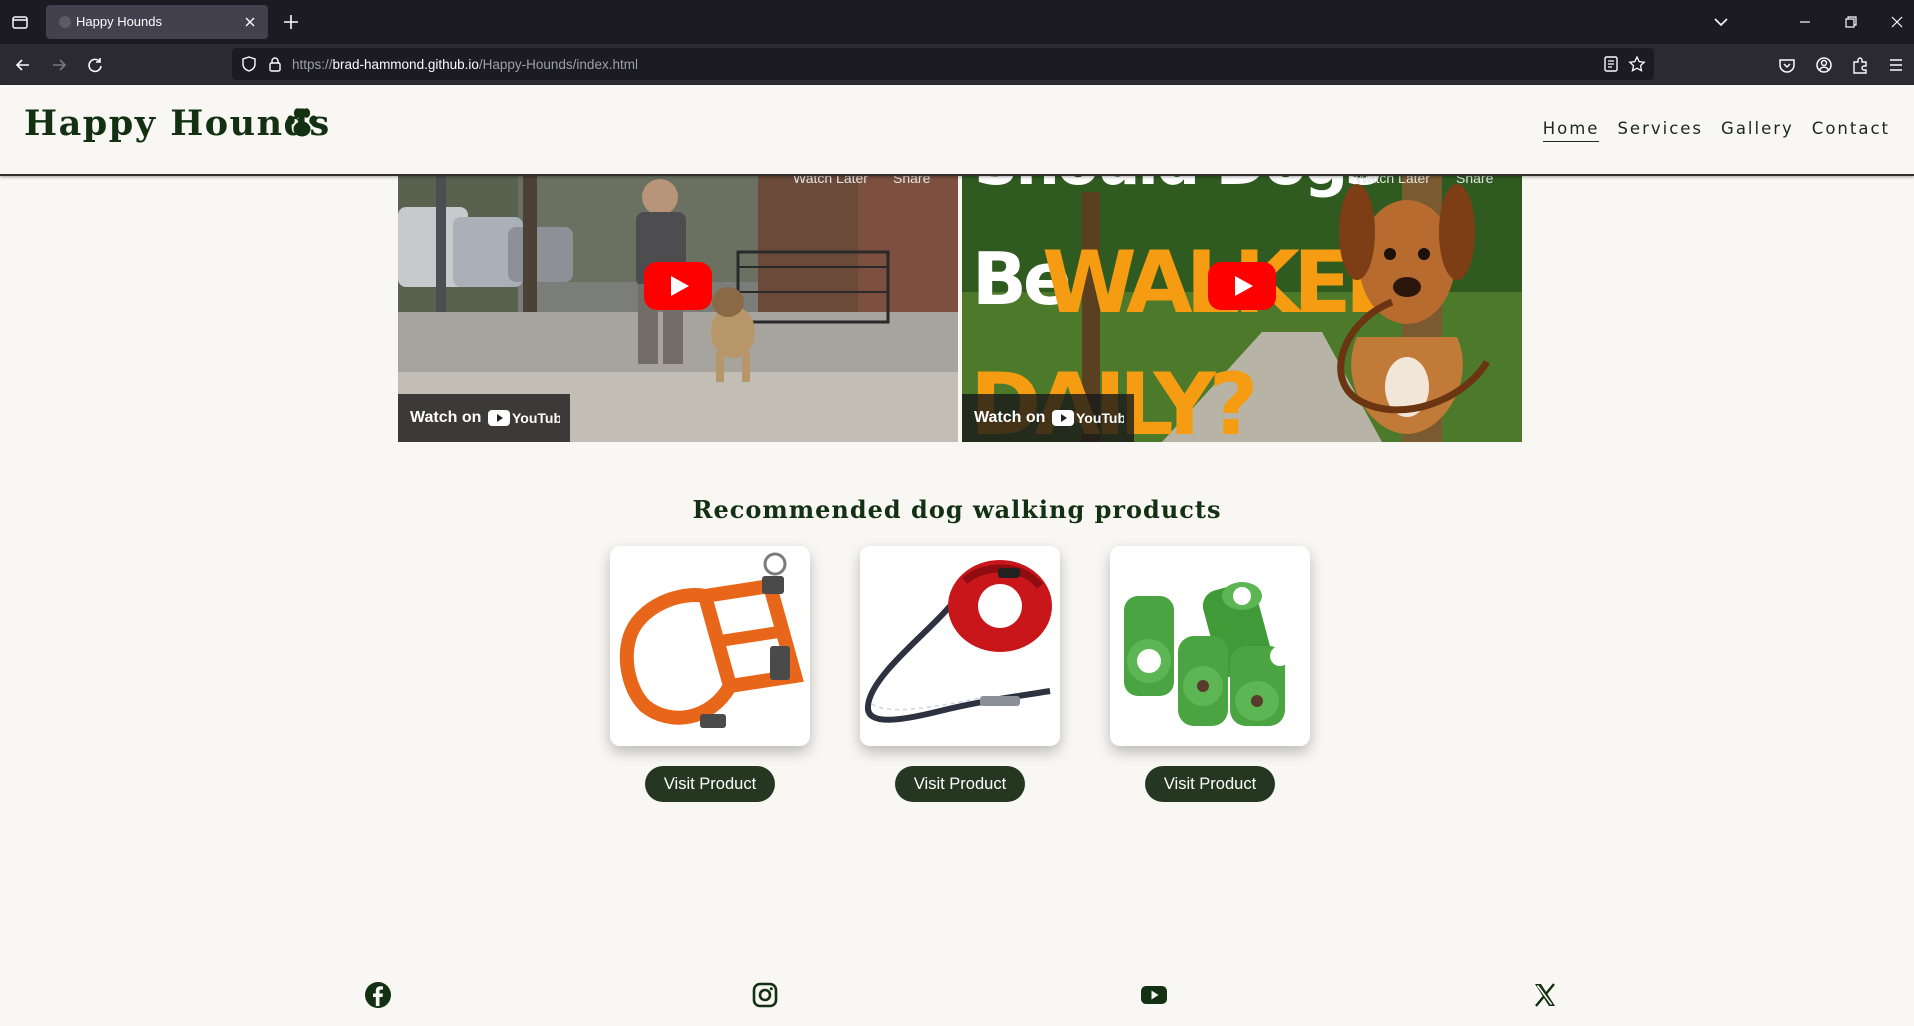  I want to click on instagram-icon, so click(765, 995).